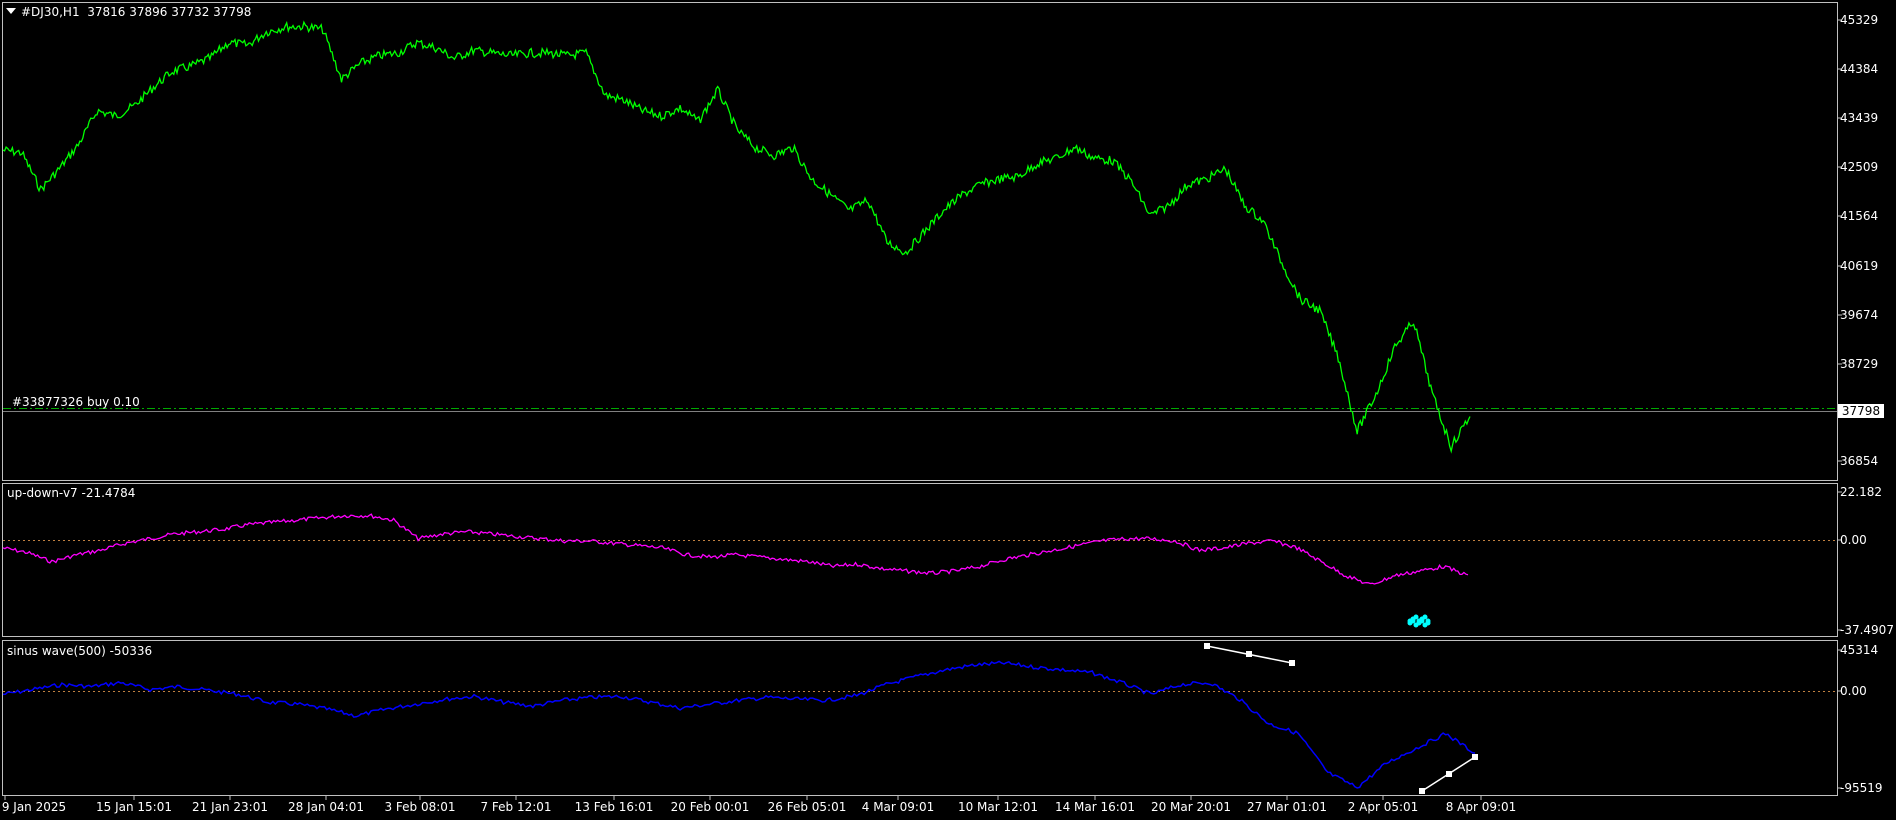 The image size is (1896, 820). I want to click on date-label: 26 Feb 05:01, so click(807, 807).